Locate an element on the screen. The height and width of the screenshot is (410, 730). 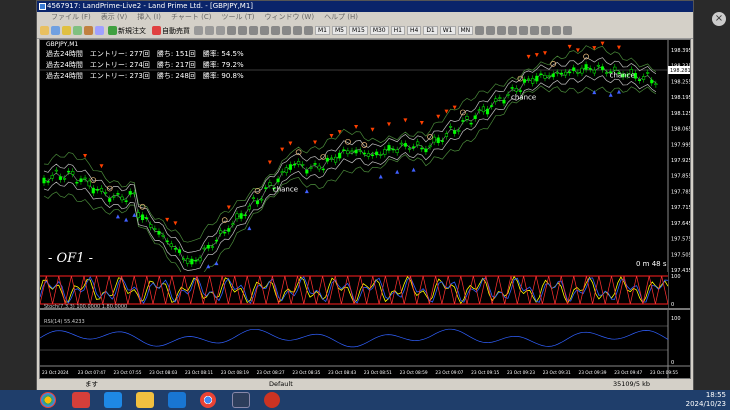
status-traffic: 35109/5 kb is located at coordinates (631, 384).